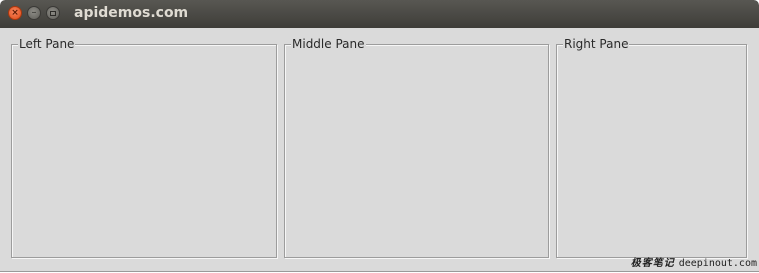 The height and width of the screenshot is (273, 759). I want to click on watermark-chinese-text: 极客笔记, so click(652, 263).